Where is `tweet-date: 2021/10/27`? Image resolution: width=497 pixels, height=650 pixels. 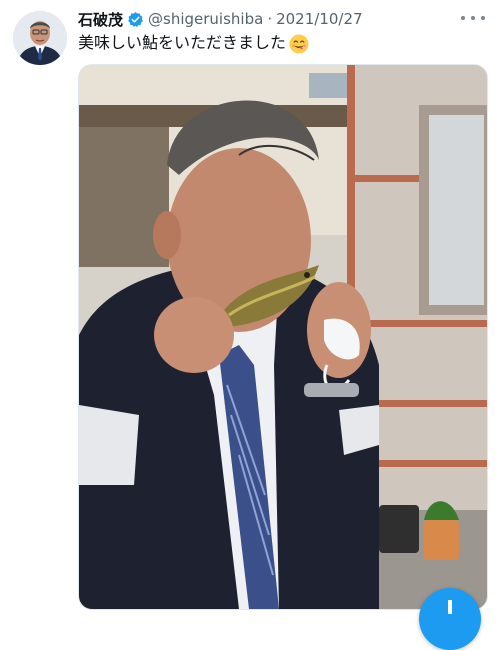 tweet-date: 2021/10/27 is located at coordinates (319, 19).